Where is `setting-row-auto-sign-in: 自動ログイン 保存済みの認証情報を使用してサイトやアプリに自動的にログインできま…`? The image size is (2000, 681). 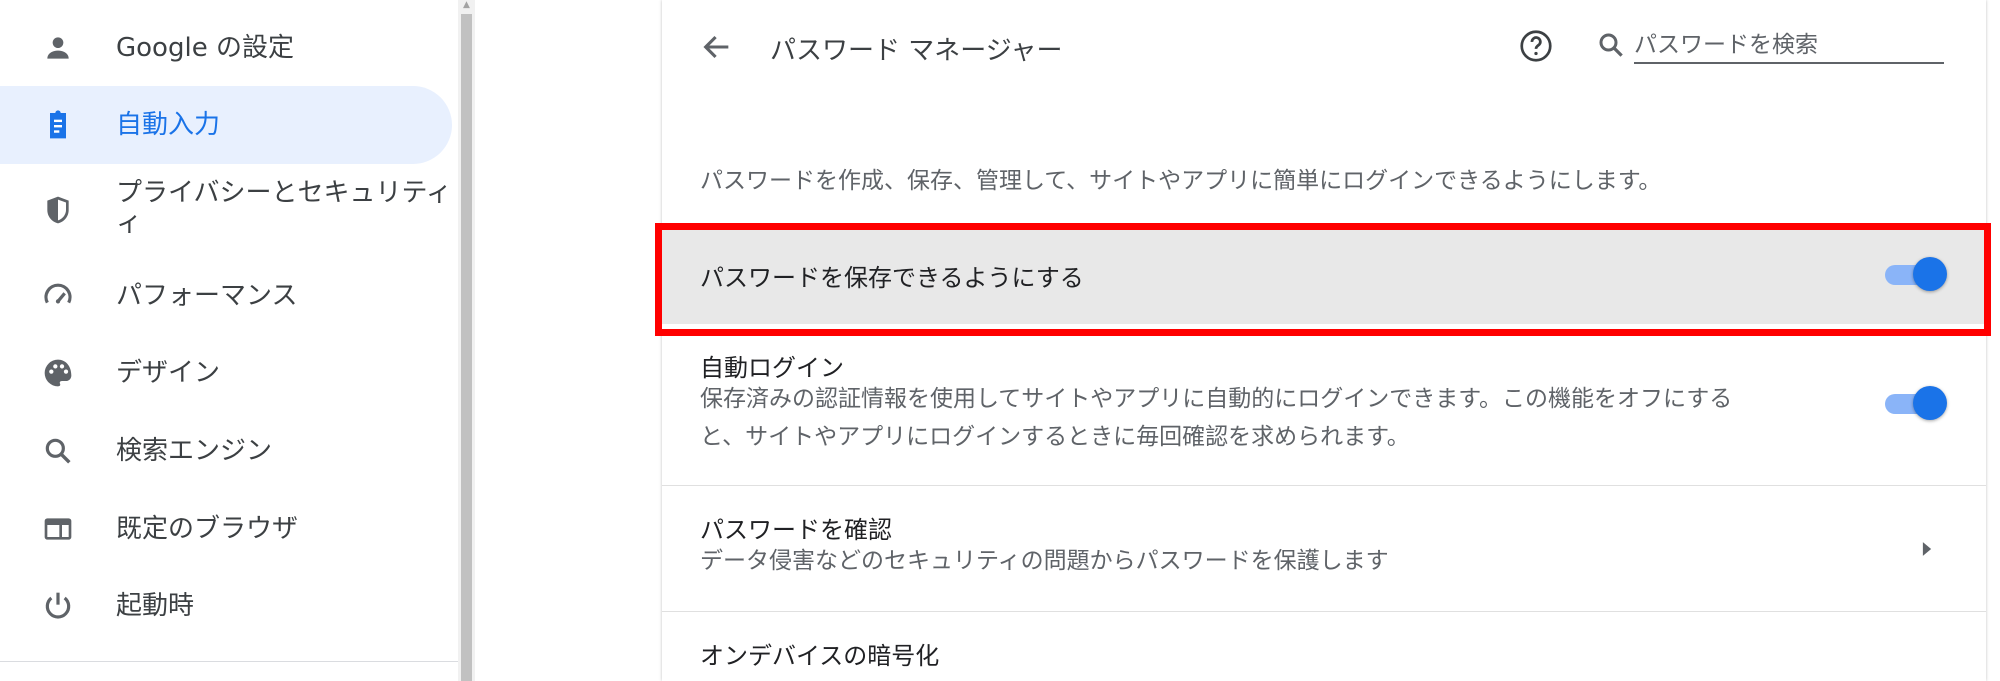
setting-row-auto-sign-in: 自動ログイン 保存済みの認証情報を使用してサイトやアプリに自動的にログインできま… is located at coordinates (1324, 412).